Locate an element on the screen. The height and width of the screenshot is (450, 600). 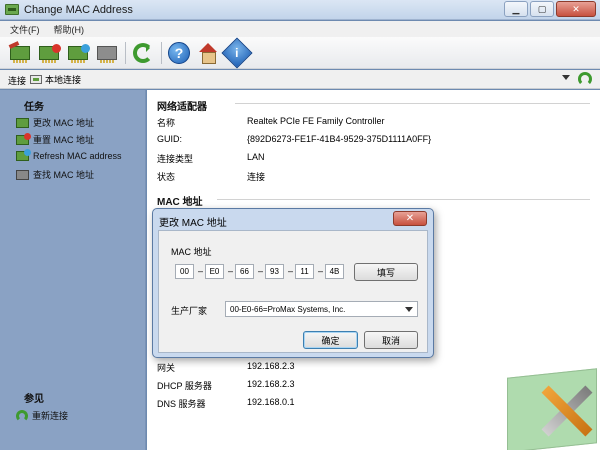
sidebar-item-reset-mac: 重置 MAC 地址 is located at coordinates (55, 139).